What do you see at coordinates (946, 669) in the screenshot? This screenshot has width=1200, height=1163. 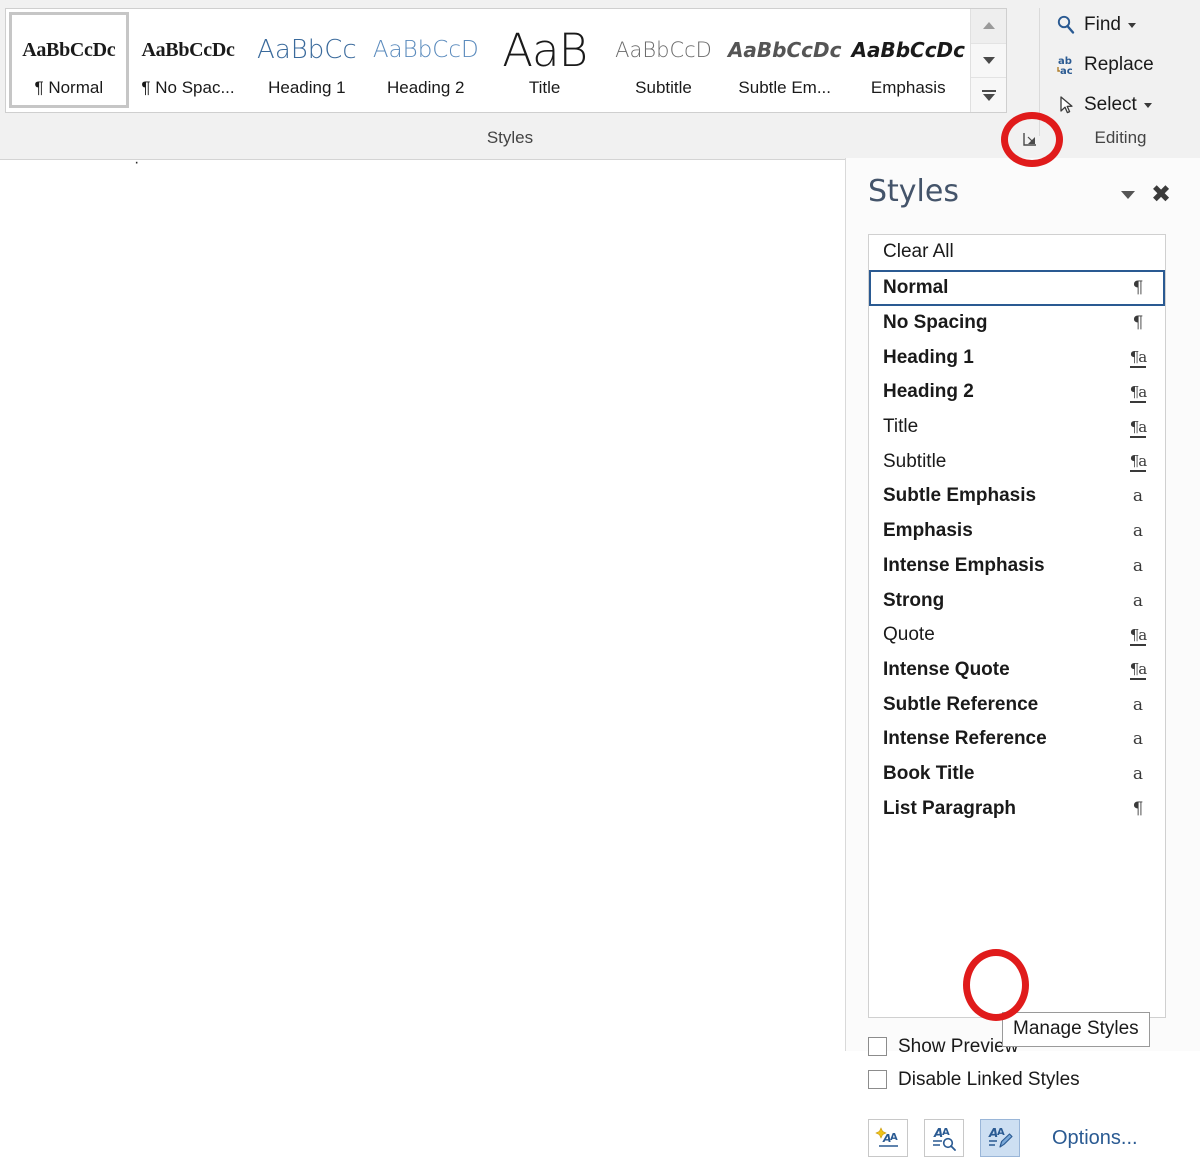 I see `style-name: Intense Quote` at bounding box center [946, 669].